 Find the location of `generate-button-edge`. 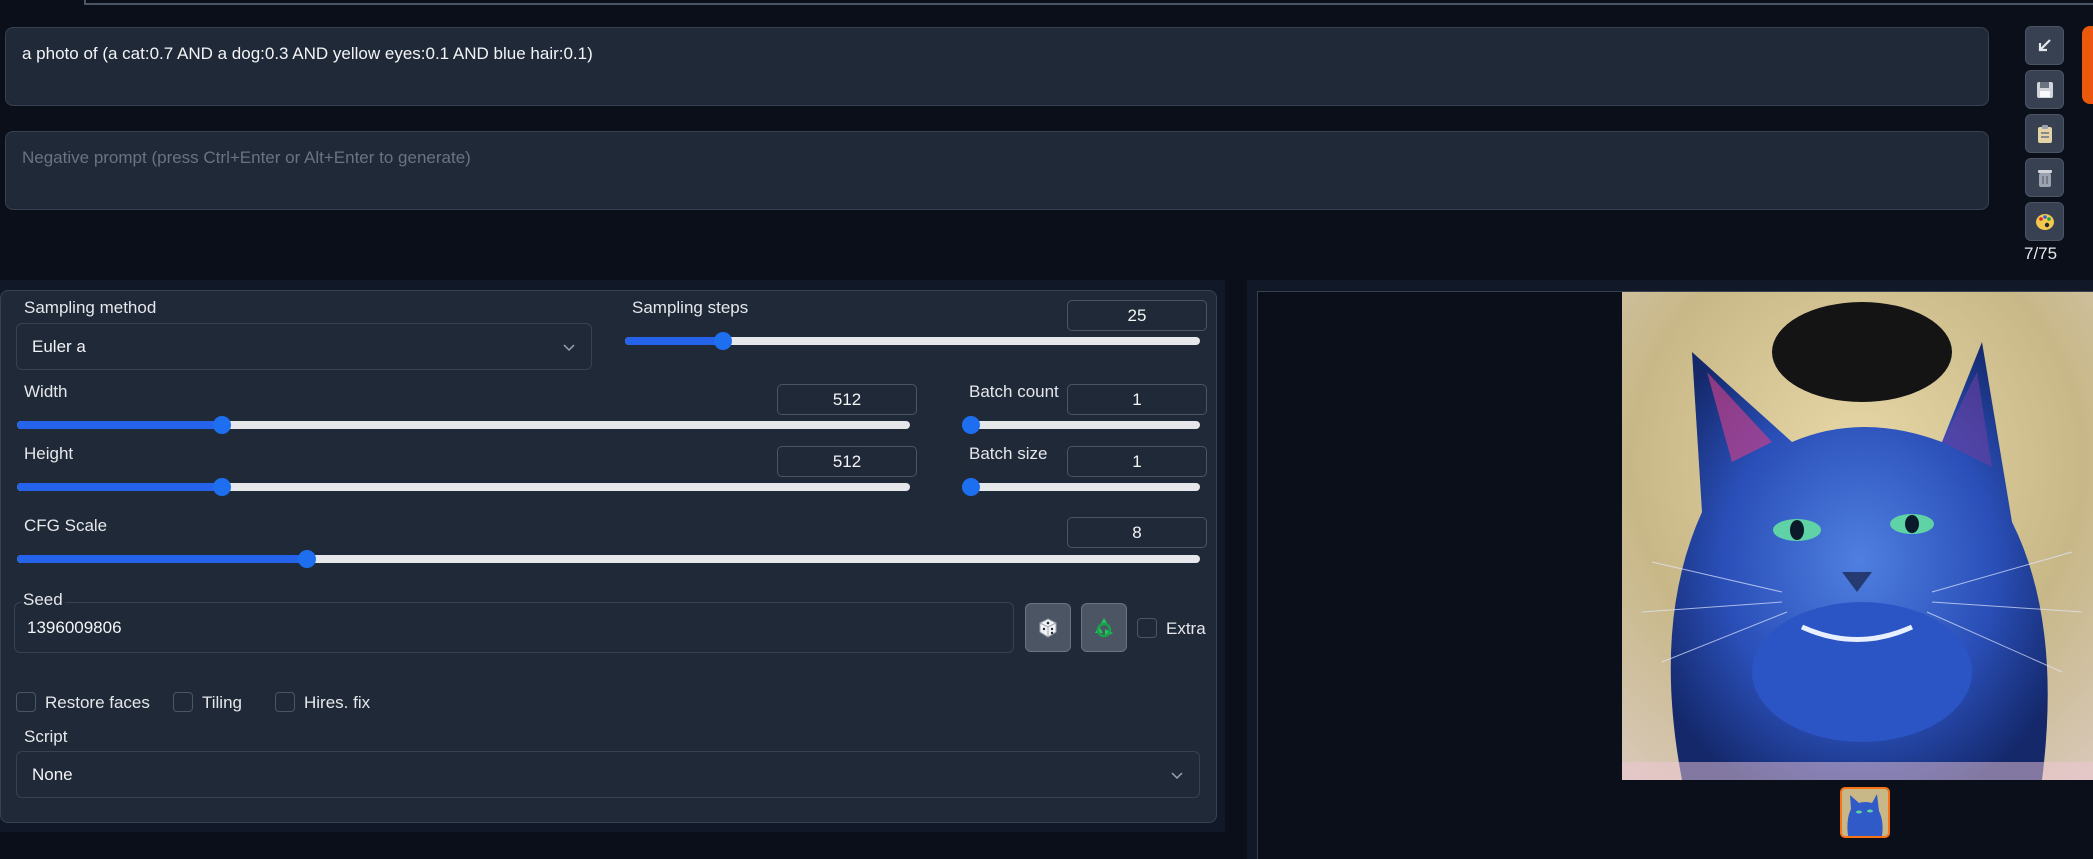

generate-button-edge is located at coordinates (2087, 65).